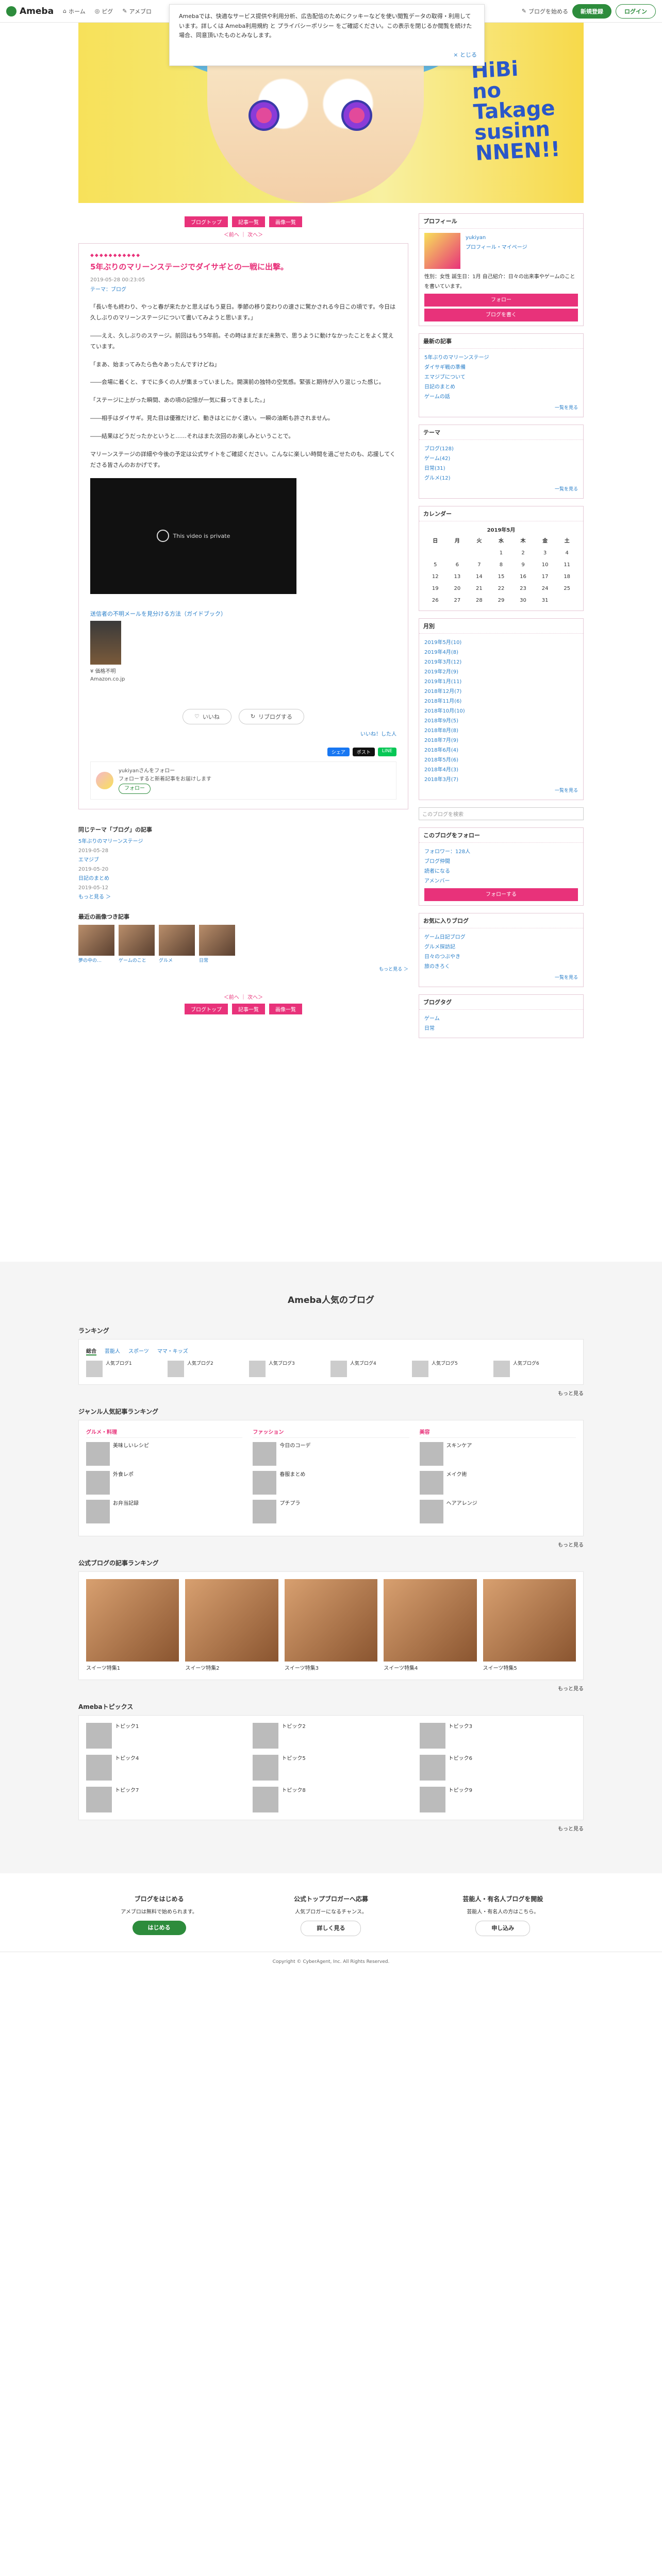 This screenshot has width=662, height=2576. Describe the element at coordinates (501, 662) in the screenshot. I see `archive-link: 2019年3月(12)` at that location.